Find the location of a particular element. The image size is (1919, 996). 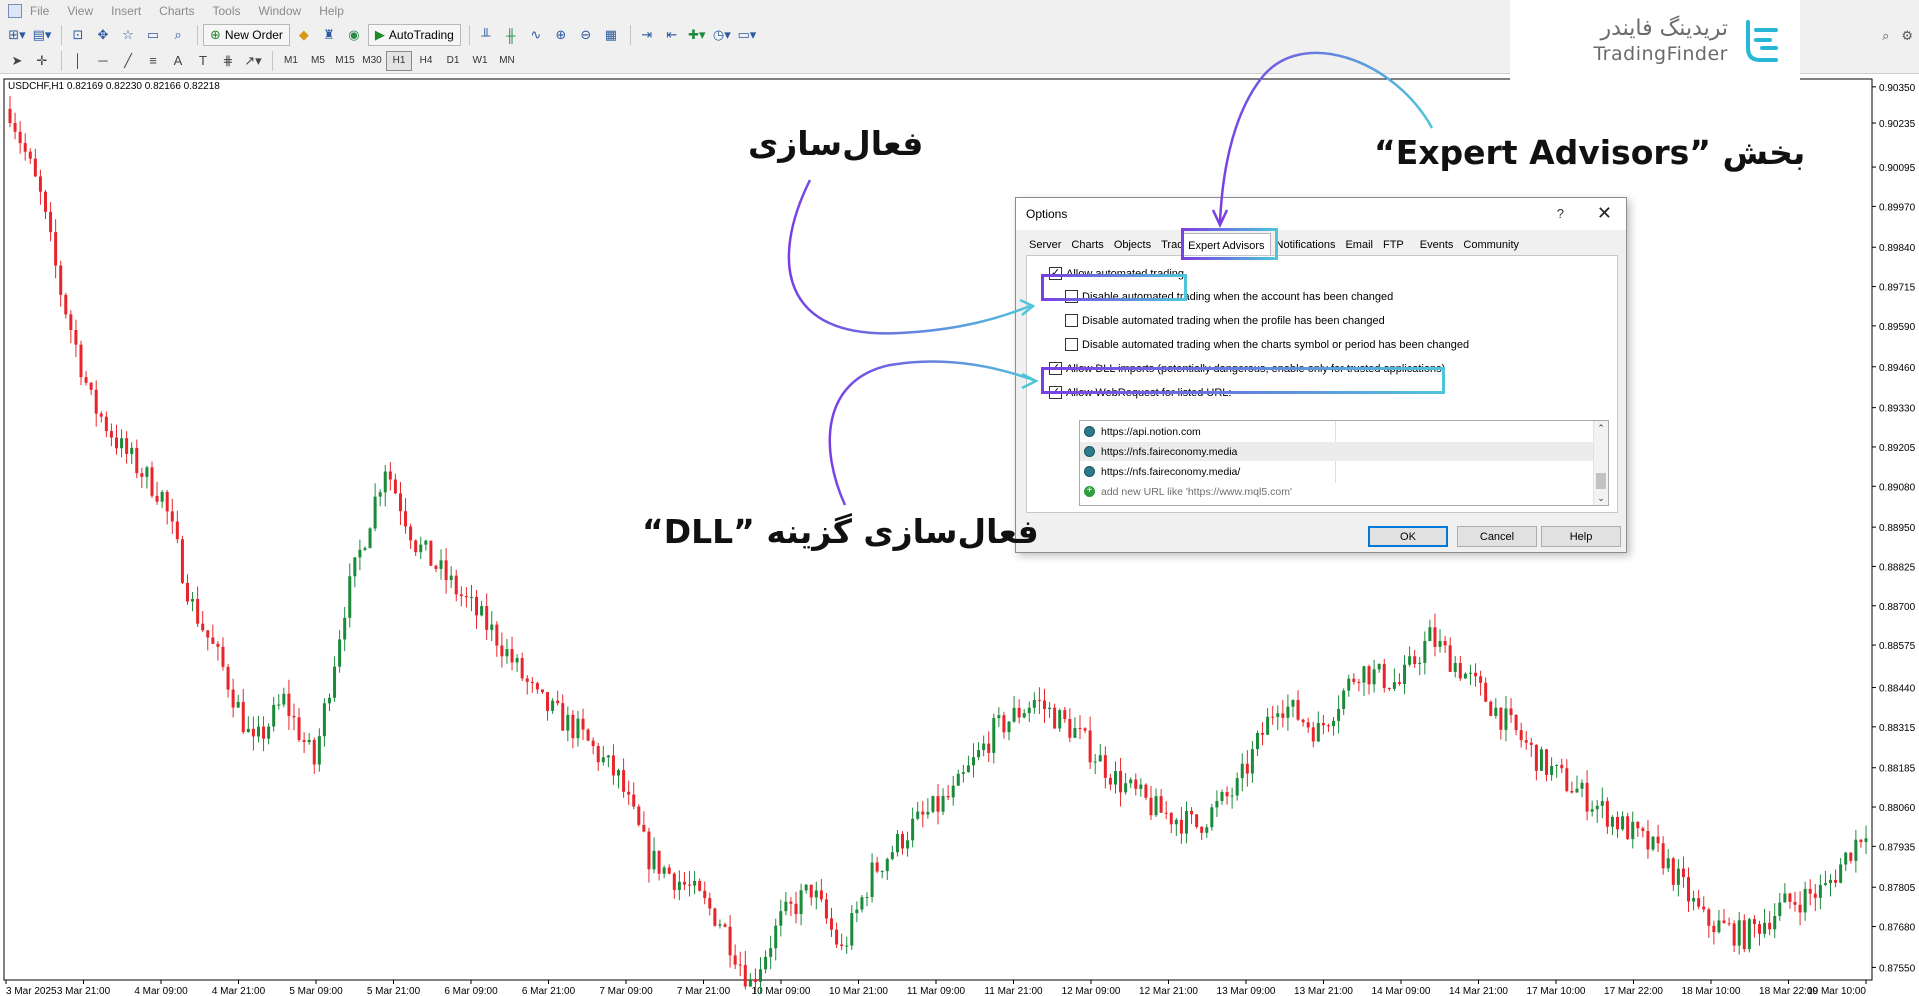

new-order-button: ⊕ New Order is located at coordinates (246, 35).